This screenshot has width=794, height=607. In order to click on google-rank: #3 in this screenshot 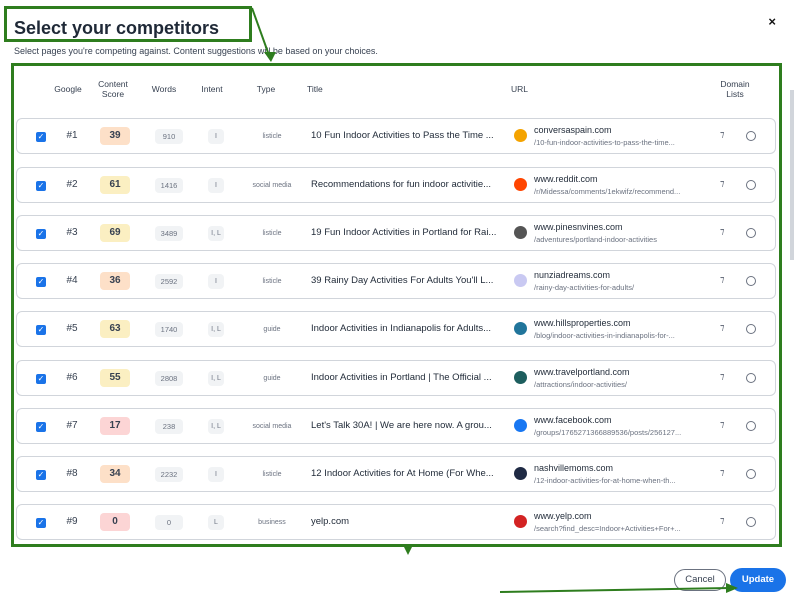, I will do `click(72, 232)`.